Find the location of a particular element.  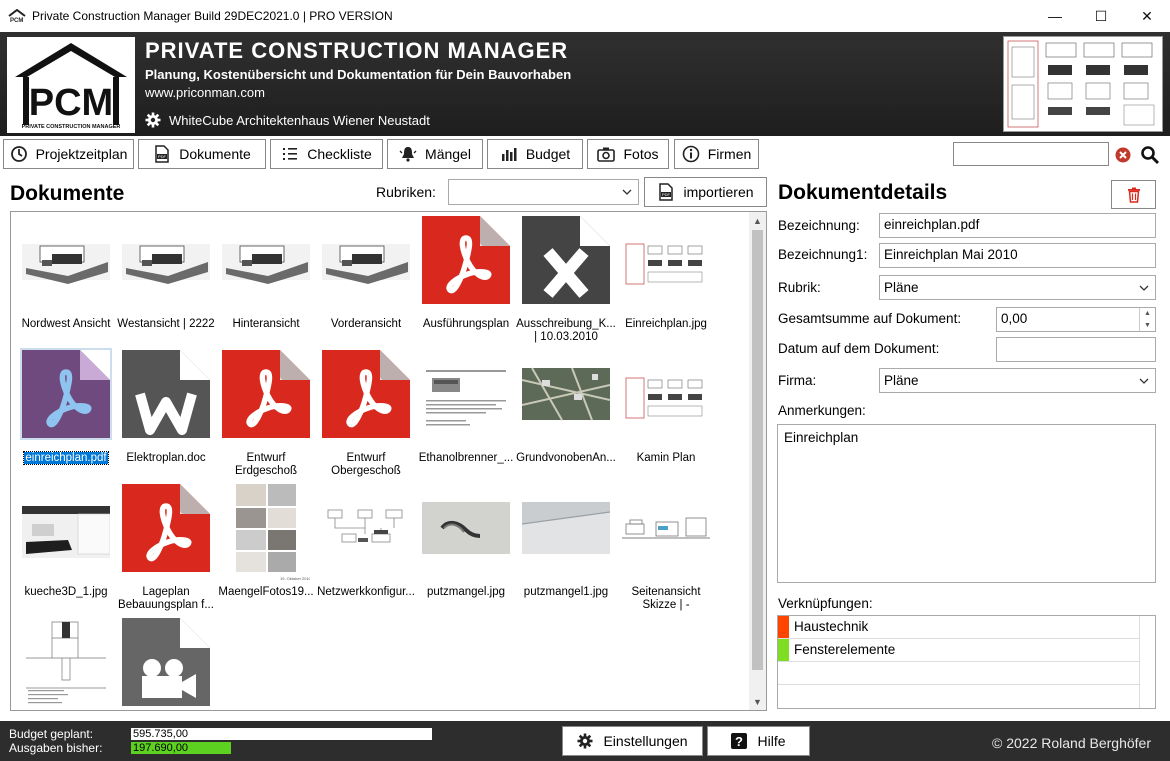

clear-search-icon is located at coordinates (1123, 155).